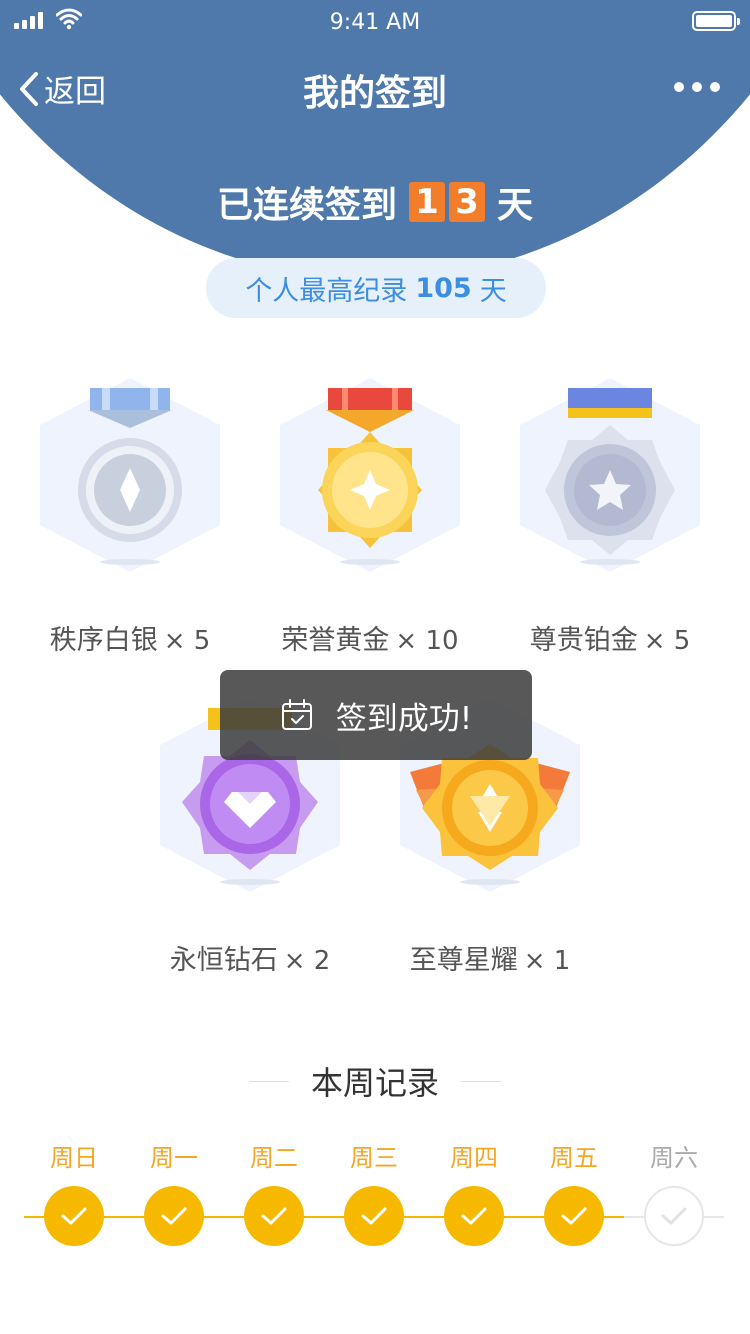 This screenshot has height=1334, width=750. I want to click on week-title-text: 本周记录, so click(374, 1083).